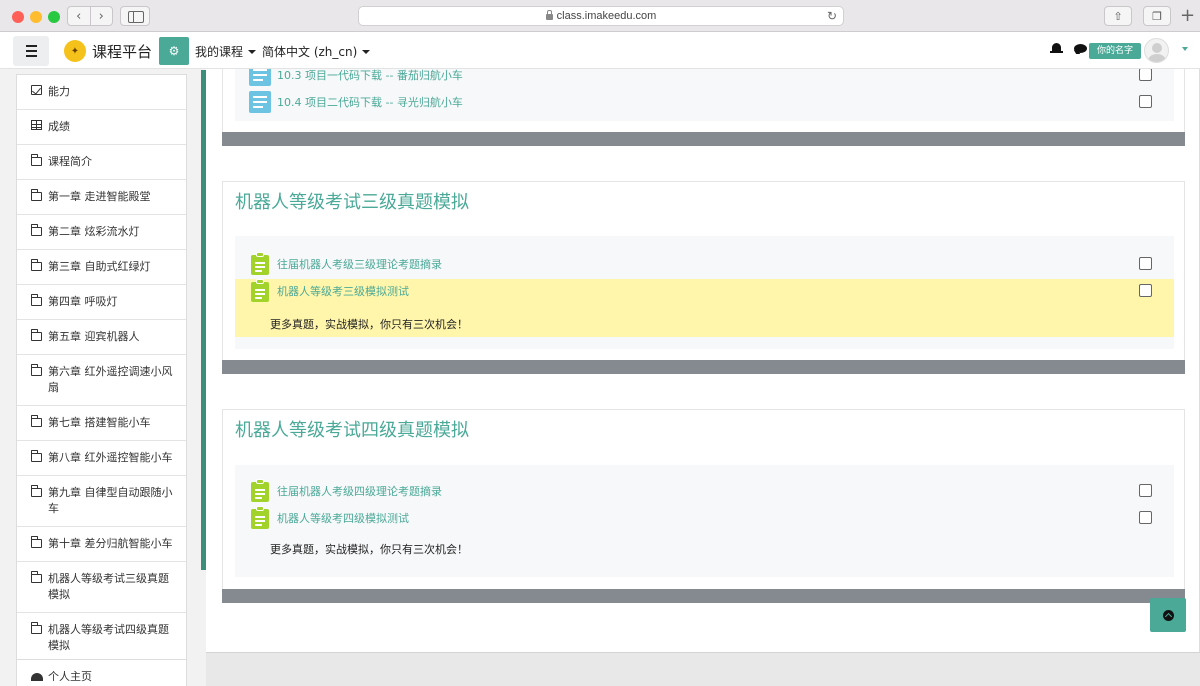 The image size is (1200, 686). I want to click on new-tab-icon: +, so click(1187, 16).